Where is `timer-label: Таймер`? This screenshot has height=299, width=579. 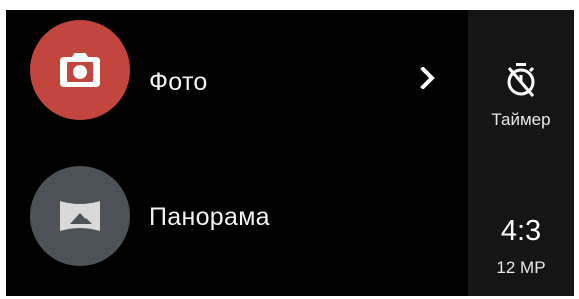
timer-label: Таймер is located at coordinates (521, 120).